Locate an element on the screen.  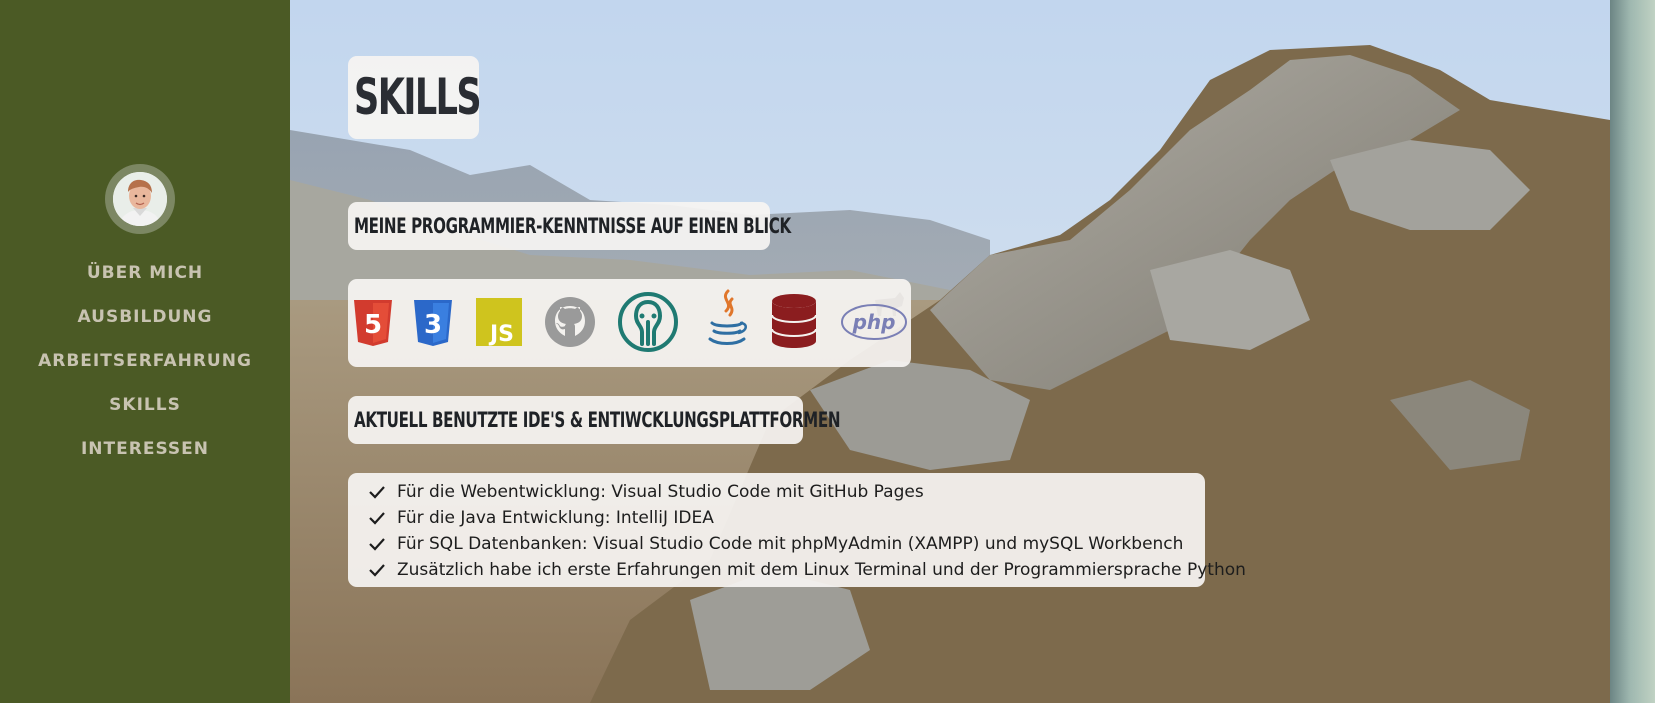
avatar-ring is located at coordinates (140, 199).